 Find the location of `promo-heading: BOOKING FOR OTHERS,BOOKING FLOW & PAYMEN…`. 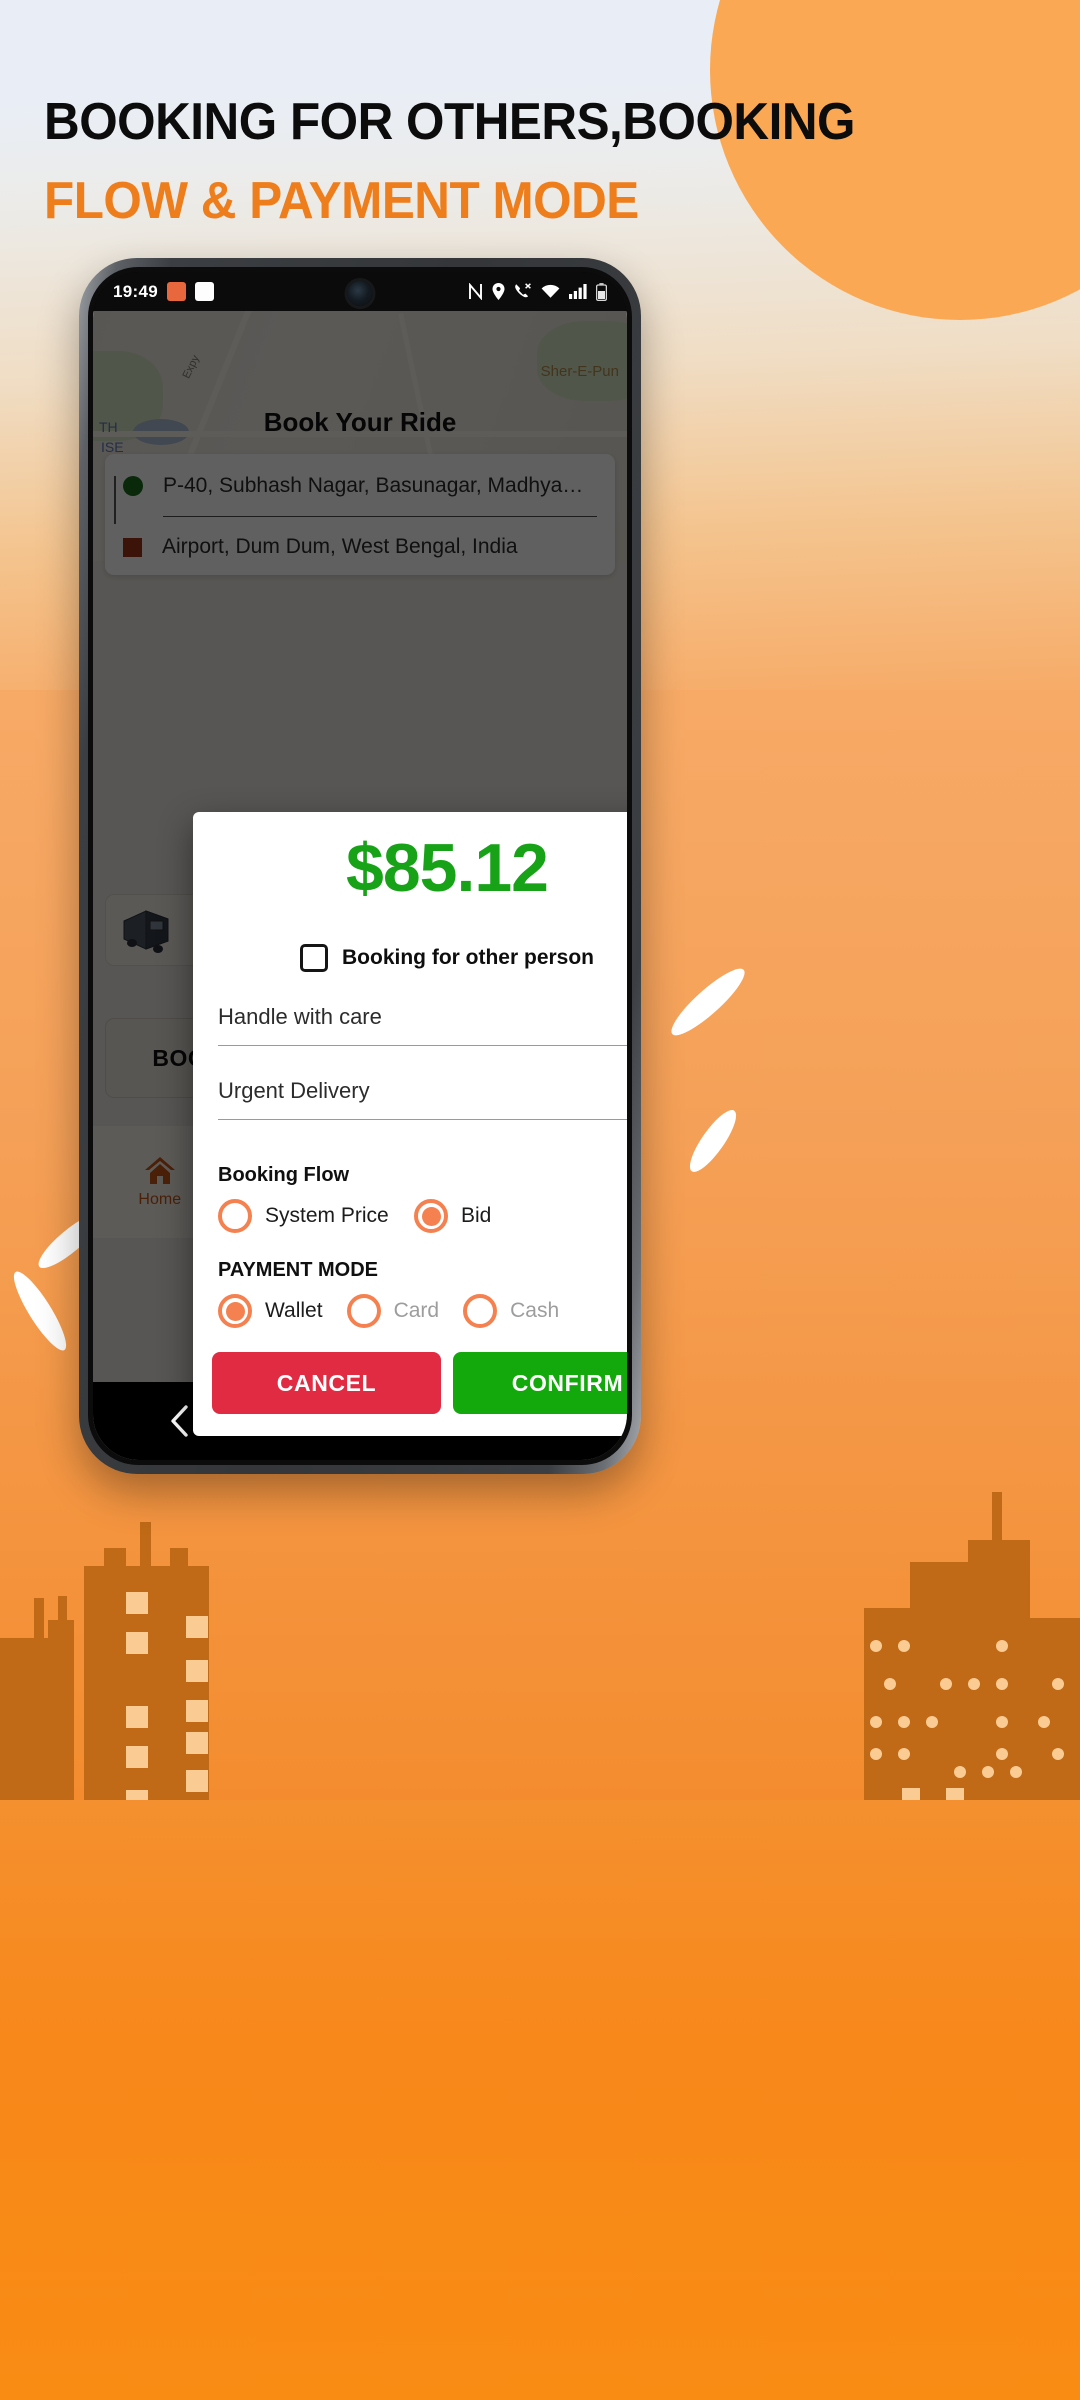

promo-heading: BOOKING FOR OTHERS,BOOKING FLOW & PAYMEN… is located at coordinates (524, 161).